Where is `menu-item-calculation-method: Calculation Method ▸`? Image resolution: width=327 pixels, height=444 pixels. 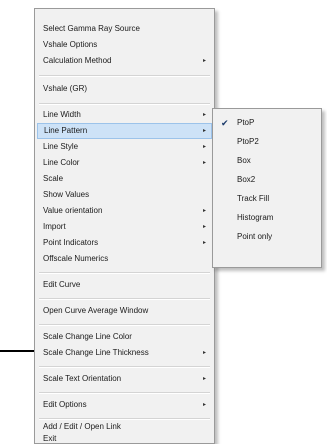 menu-item-calculation-method: Calculation Method ▸ is located at coordinates (124, 61).